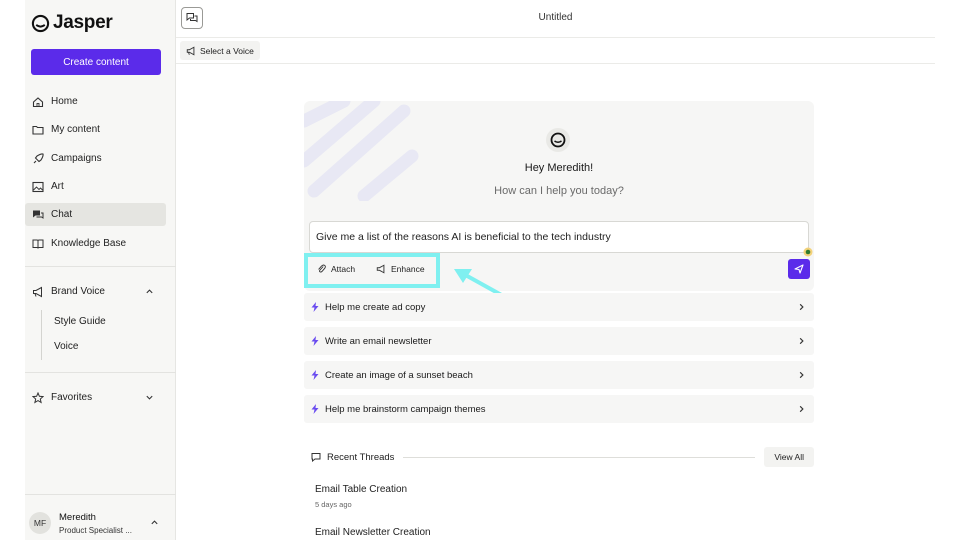 Image resolution: width=960 pixels, height=540 pixels. Describe the element at coordinates (555, 51) in the screenshot. I see `voice-bar: Select a Voice` at that location.